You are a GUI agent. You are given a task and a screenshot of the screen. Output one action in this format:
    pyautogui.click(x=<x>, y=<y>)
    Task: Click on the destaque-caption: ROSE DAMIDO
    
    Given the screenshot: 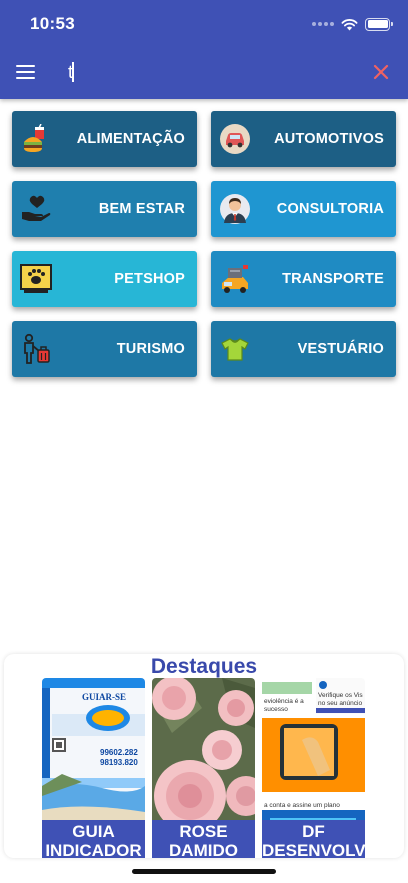 What is the action you would take?
    pyautogui.click(x=203, y=839)
    